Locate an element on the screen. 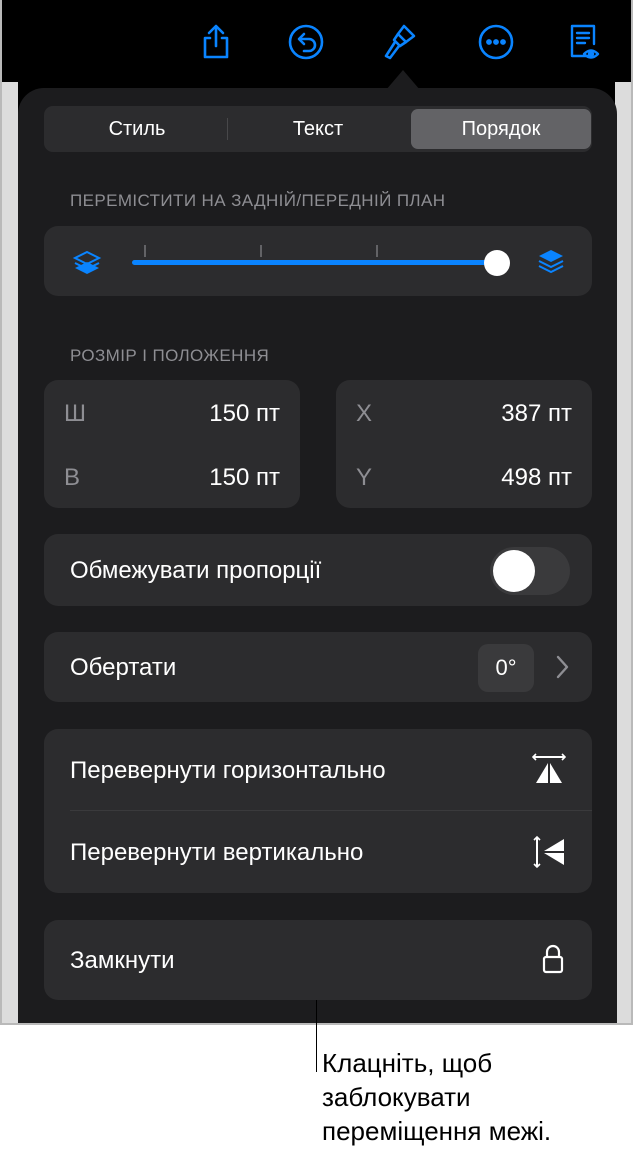 The image size is (633, 1159). constrain-proportions-toggle is located at coordinates (530, 571).